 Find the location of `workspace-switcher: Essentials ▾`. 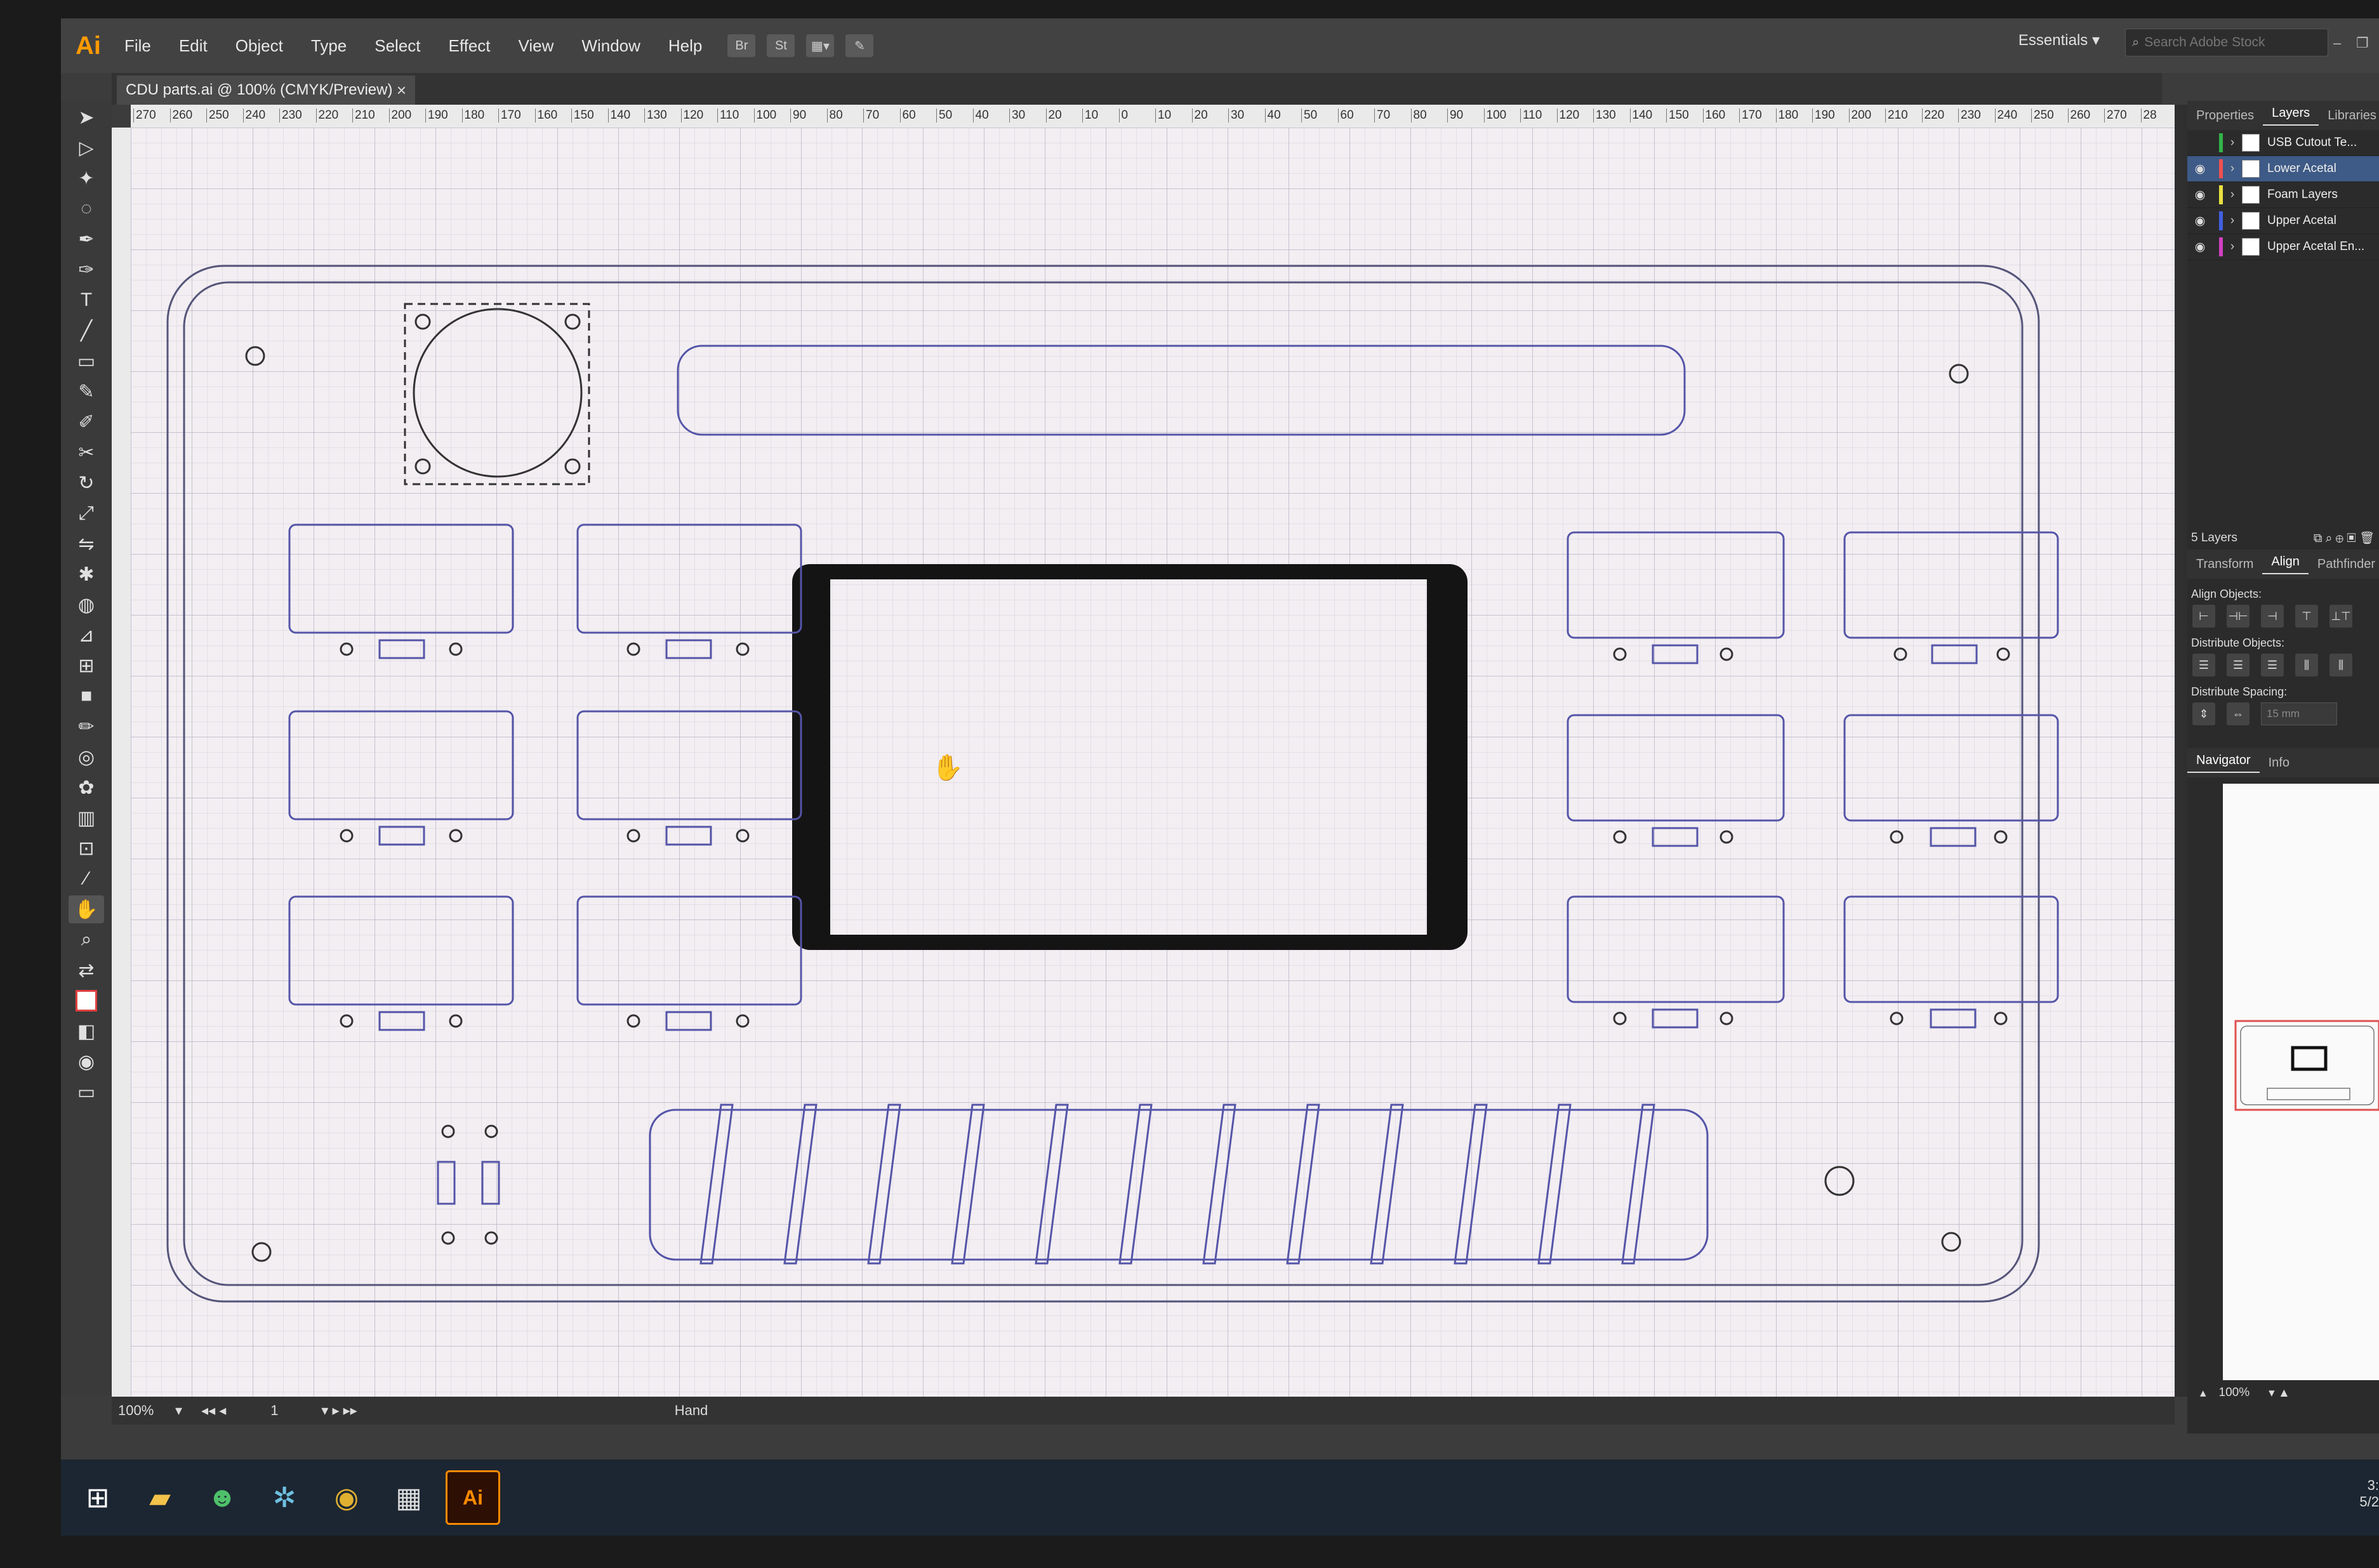

workspace-switcher: Essentials ▾ is located at coordinates (2059, 40).